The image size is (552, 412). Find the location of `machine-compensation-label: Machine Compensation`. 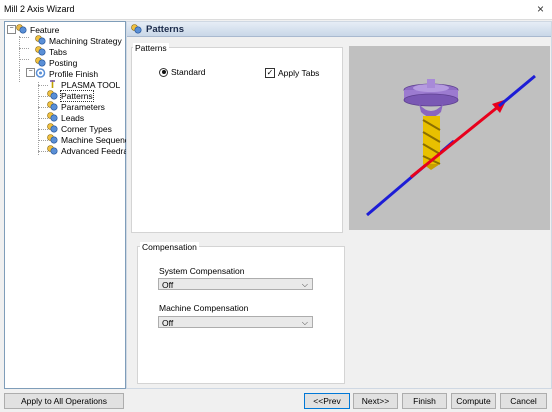

machine-compensation-label: Machine Compensation is located at coordinates (204, 308).